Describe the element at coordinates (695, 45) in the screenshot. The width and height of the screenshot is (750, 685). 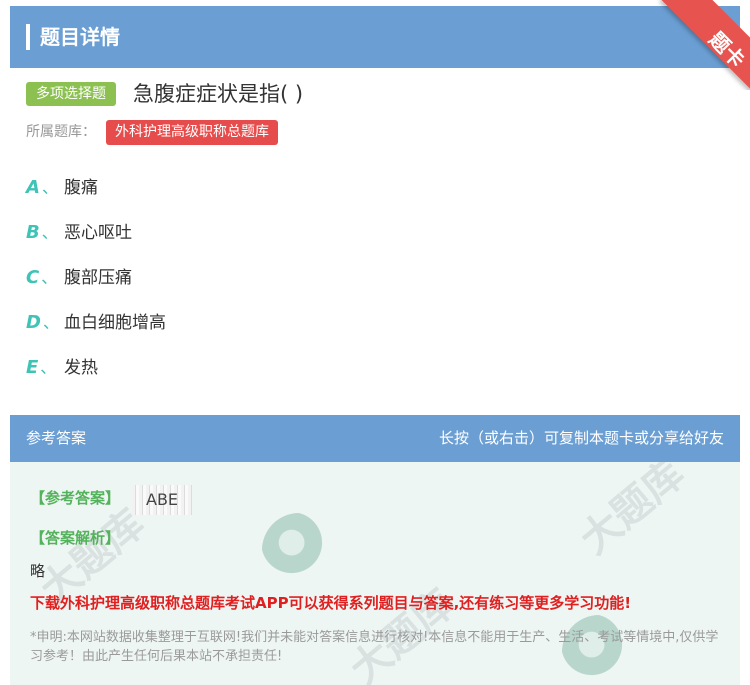
I see `card-ribbon: 题卡` at that location.